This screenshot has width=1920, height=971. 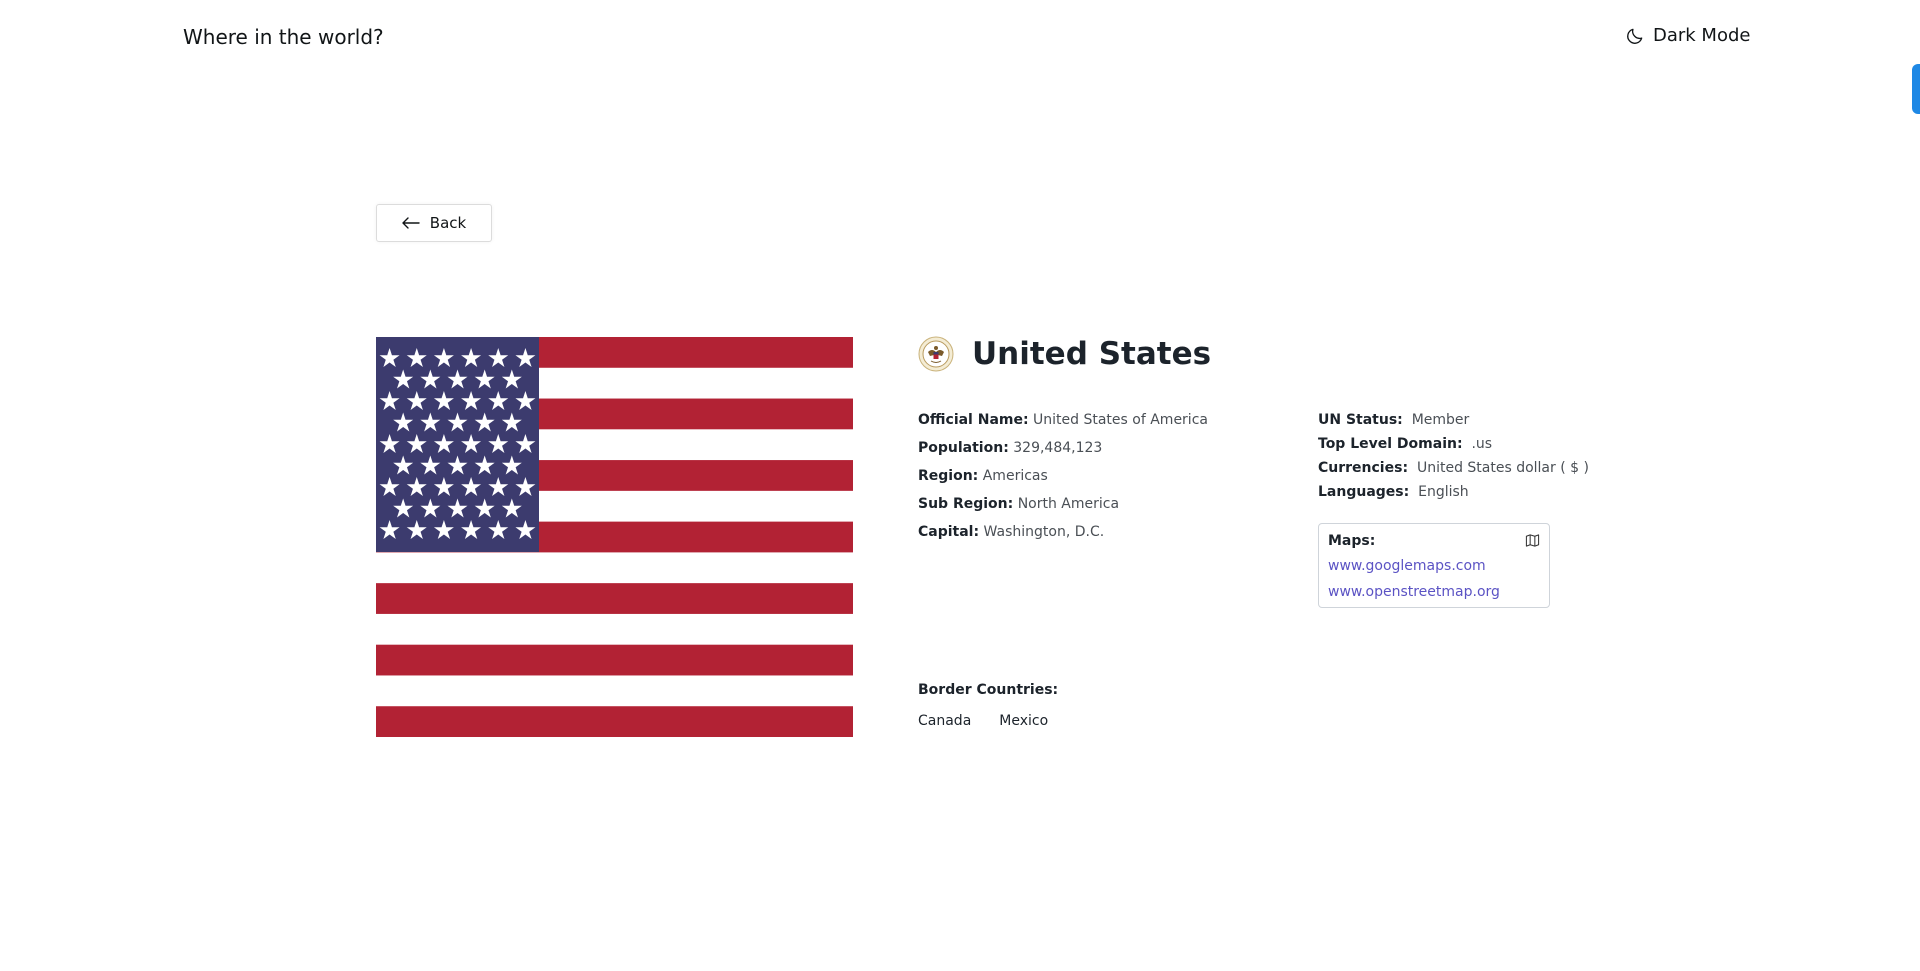 I want to click on detail-label: Sub Region:, so click(x=966, y=504).